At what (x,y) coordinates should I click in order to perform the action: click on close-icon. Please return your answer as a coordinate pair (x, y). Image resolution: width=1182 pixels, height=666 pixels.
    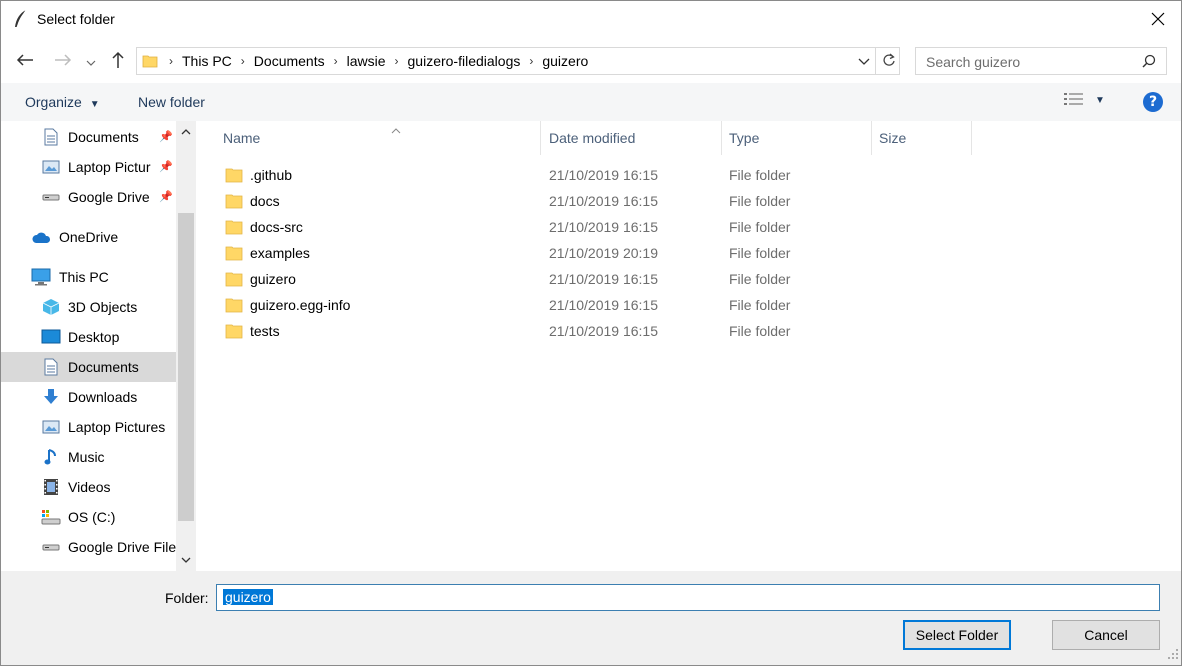
    Looking at the image, I should click on (1158, 20).